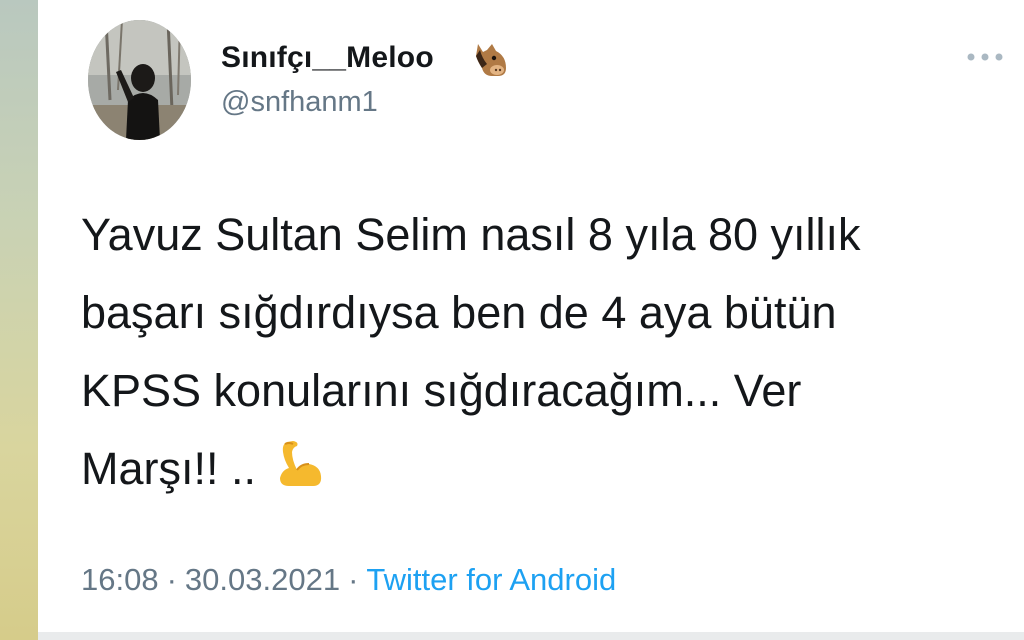 Image resolution: width=1024 pixels, height=640 pixels. Describe the element at coordinates (459, 312) in the screenshot. I see `tweet-text-line: başarı sığdırdıysa ben de 4 aya bütün` at that location.